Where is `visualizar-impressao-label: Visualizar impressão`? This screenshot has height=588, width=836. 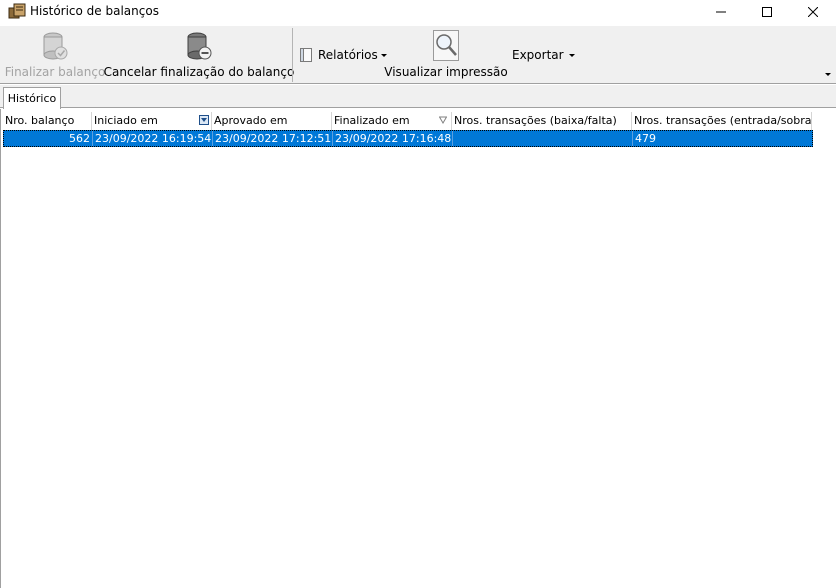
visualizar-impressao-label: Visualizar impressão is located at coordinates (446, 72).